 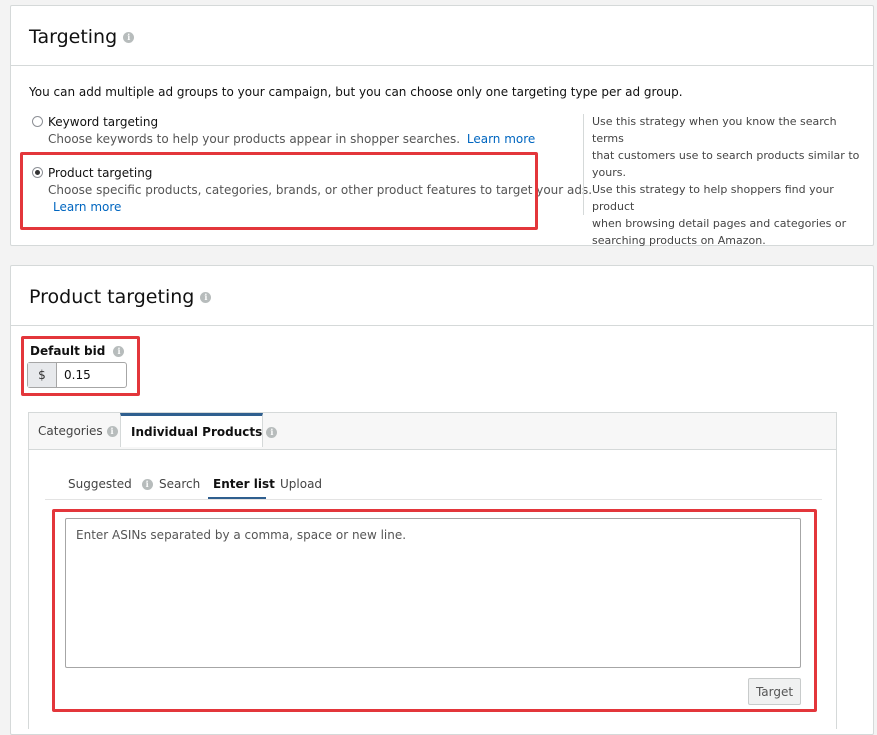 I want to click on product-targeting-title-wrap: Product targeting i, so click(x=120, y=297).